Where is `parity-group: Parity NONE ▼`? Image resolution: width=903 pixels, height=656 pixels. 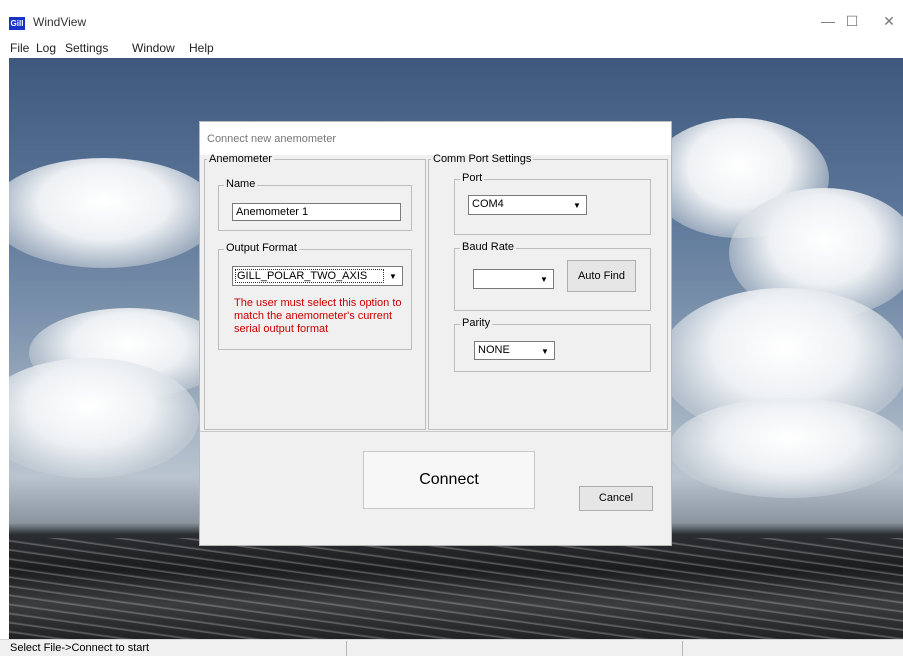
parity-group: Parity NONE ▼ is located at coordinates (552, 344).